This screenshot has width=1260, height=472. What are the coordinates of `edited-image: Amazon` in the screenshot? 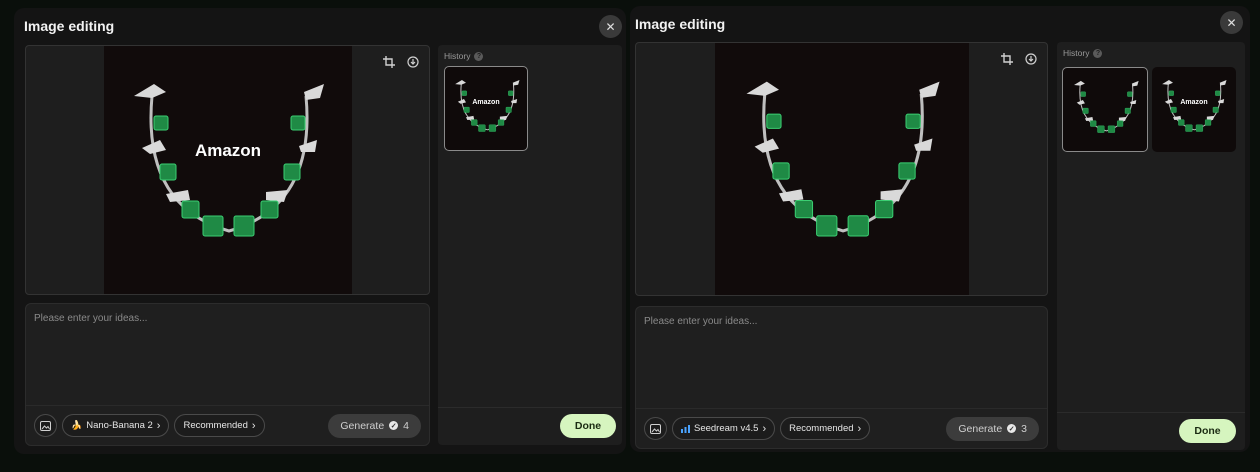 It's located at (228, 170).